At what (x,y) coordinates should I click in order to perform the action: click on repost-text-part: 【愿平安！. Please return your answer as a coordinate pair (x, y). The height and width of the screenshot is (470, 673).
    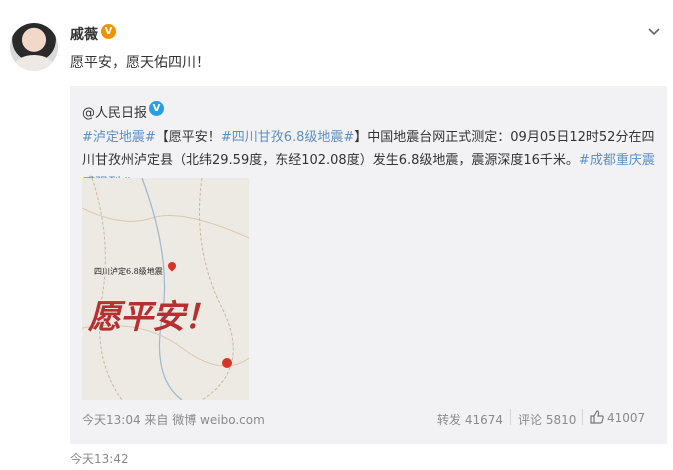
    Looking at the image, I should click on (188, 137).